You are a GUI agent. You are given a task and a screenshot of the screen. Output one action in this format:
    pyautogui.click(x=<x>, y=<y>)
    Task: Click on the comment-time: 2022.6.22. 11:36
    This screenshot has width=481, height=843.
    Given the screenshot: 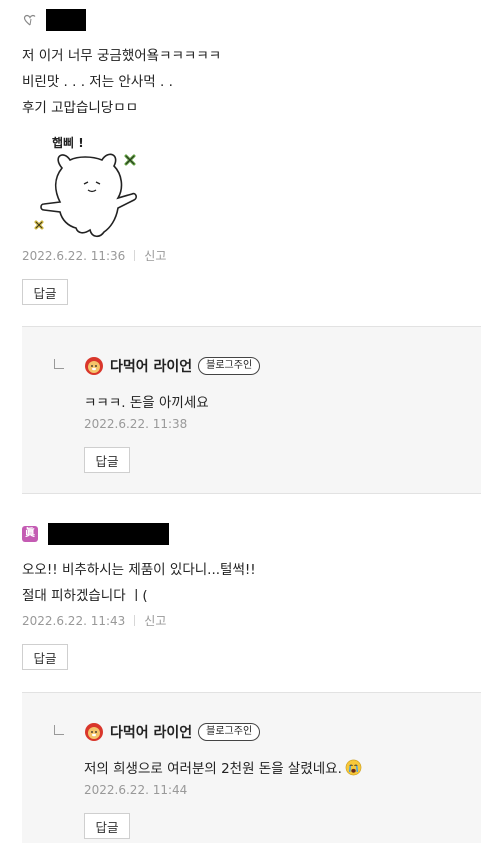 What is the action you would take?
    pyautogui.click(x=74, y=255)
    